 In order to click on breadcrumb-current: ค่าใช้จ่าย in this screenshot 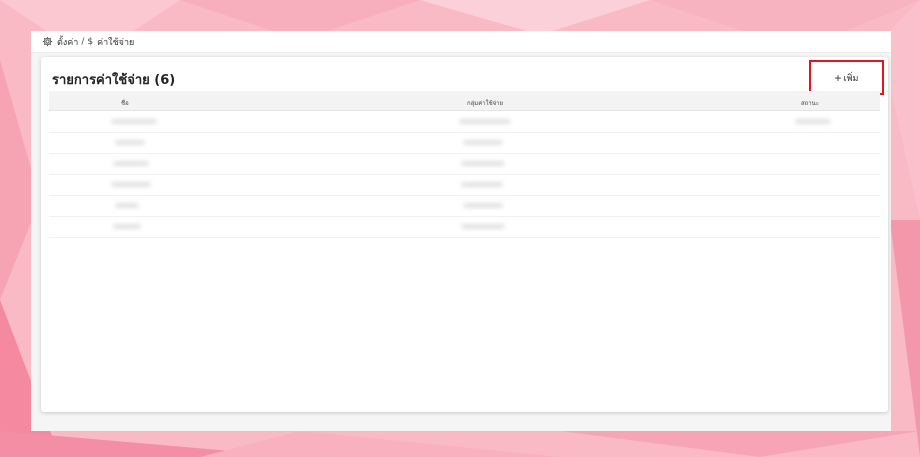, I will do `click(116, 42)`.